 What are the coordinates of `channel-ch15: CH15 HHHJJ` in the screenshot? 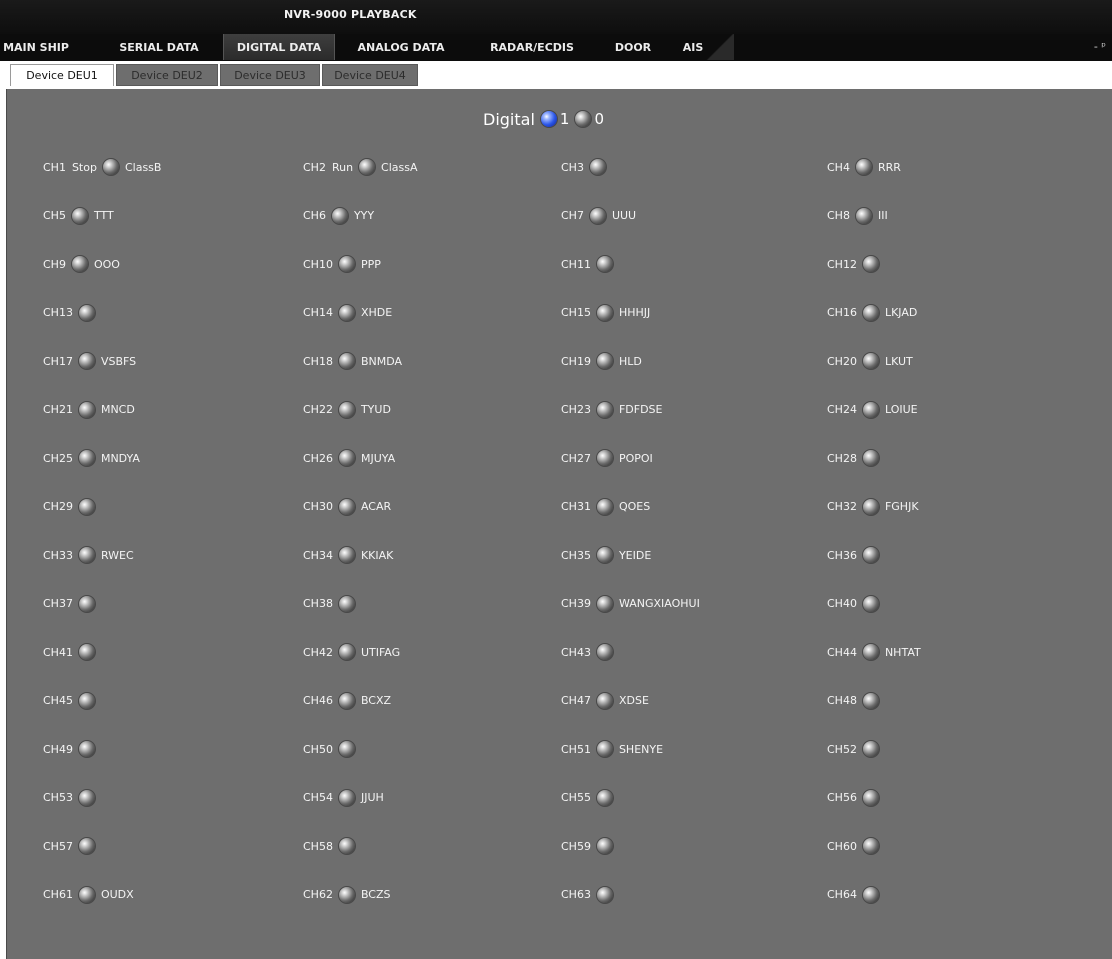 It's located at (605, 313).